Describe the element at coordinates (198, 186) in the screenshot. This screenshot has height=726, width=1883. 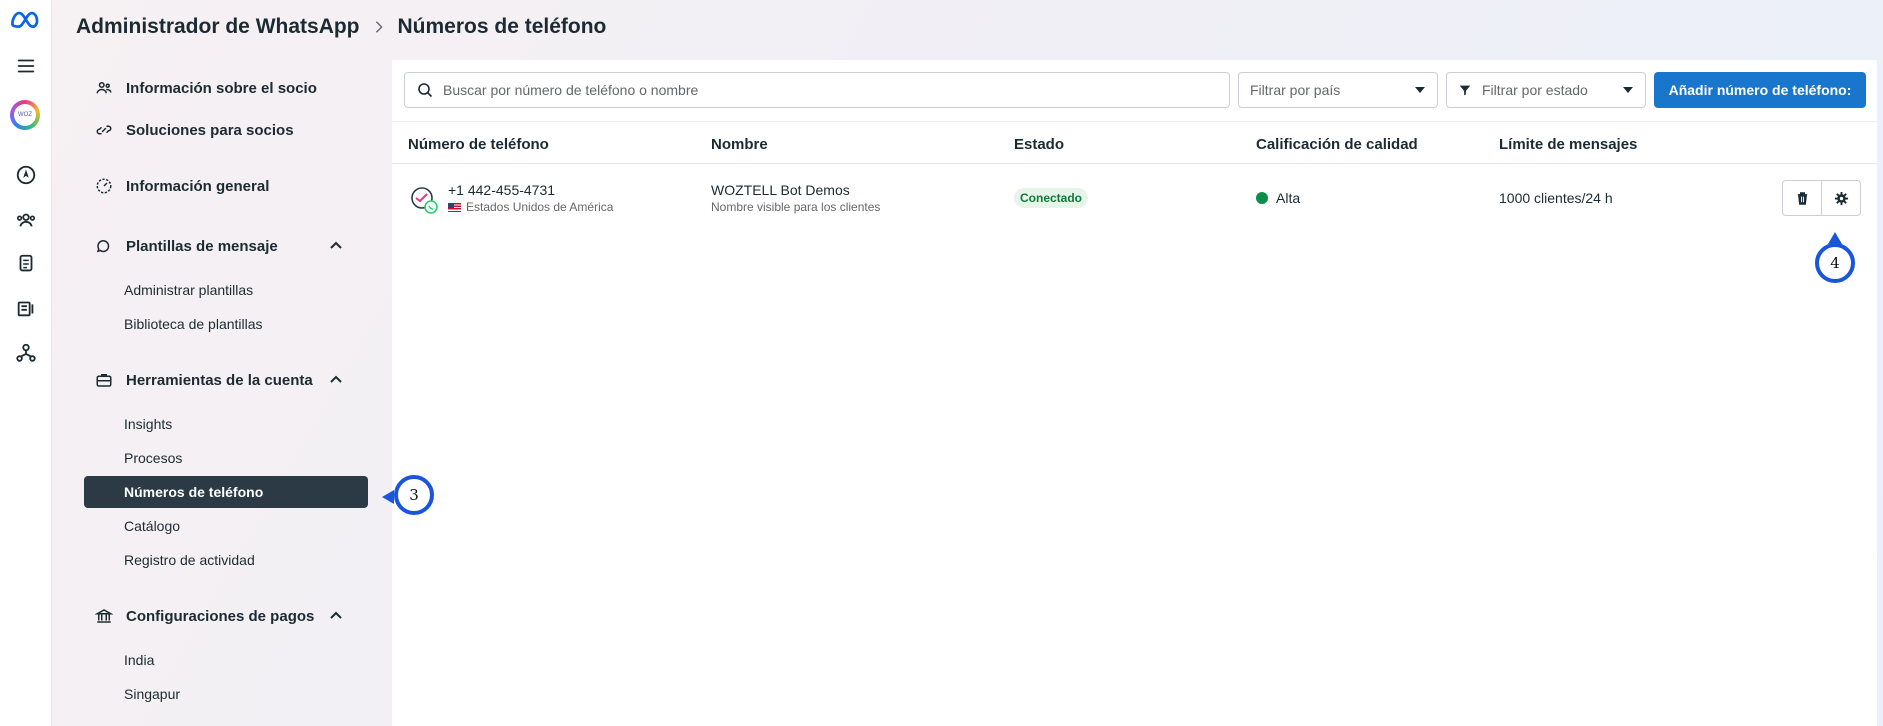
I see `sidebar-item-label: Información general` at that location.